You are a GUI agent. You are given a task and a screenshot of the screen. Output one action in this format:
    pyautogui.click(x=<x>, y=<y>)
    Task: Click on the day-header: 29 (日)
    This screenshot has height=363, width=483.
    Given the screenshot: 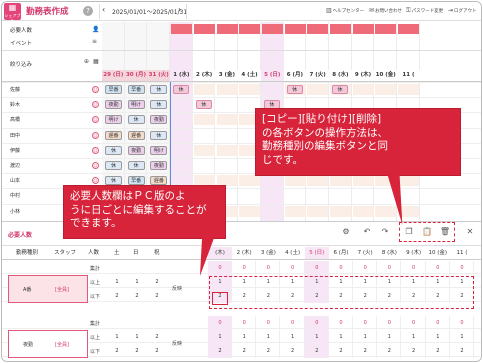 What is the action you would take?
    pyautogui.click(x=113, y=75)
    